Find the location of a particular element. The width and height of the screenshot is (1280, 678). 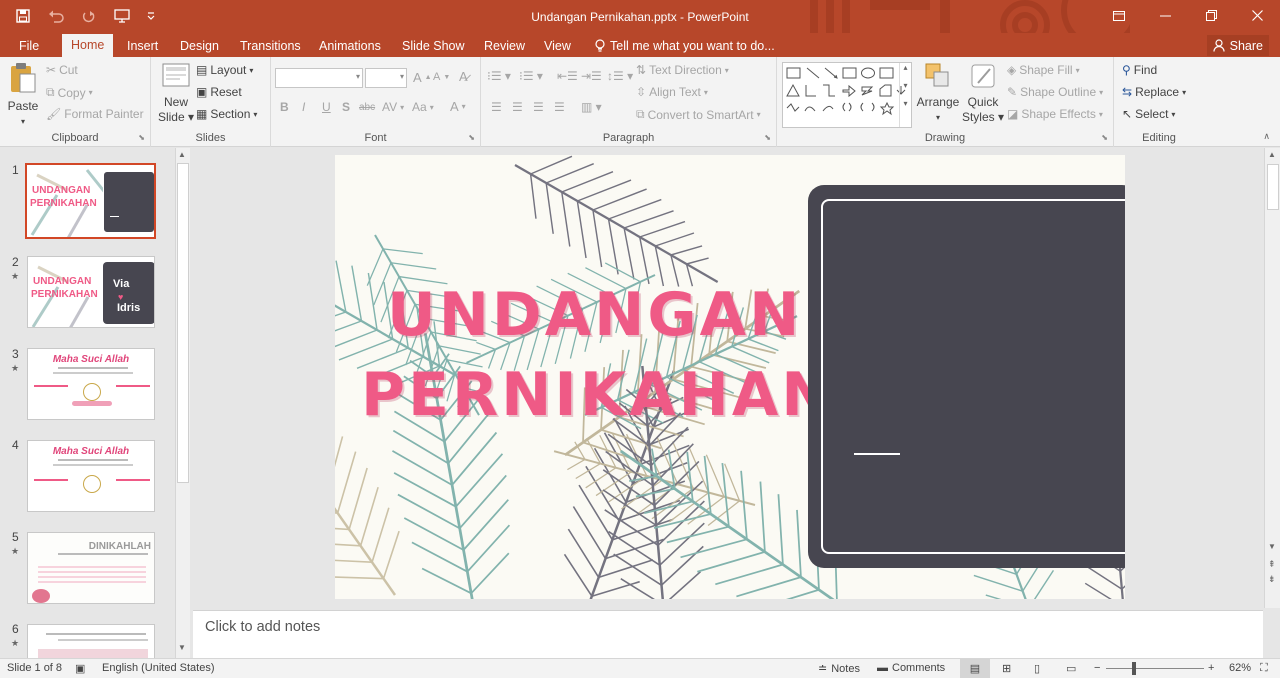

notes-toggle-button: ≐ Notes is located at coordinates (839, 669).